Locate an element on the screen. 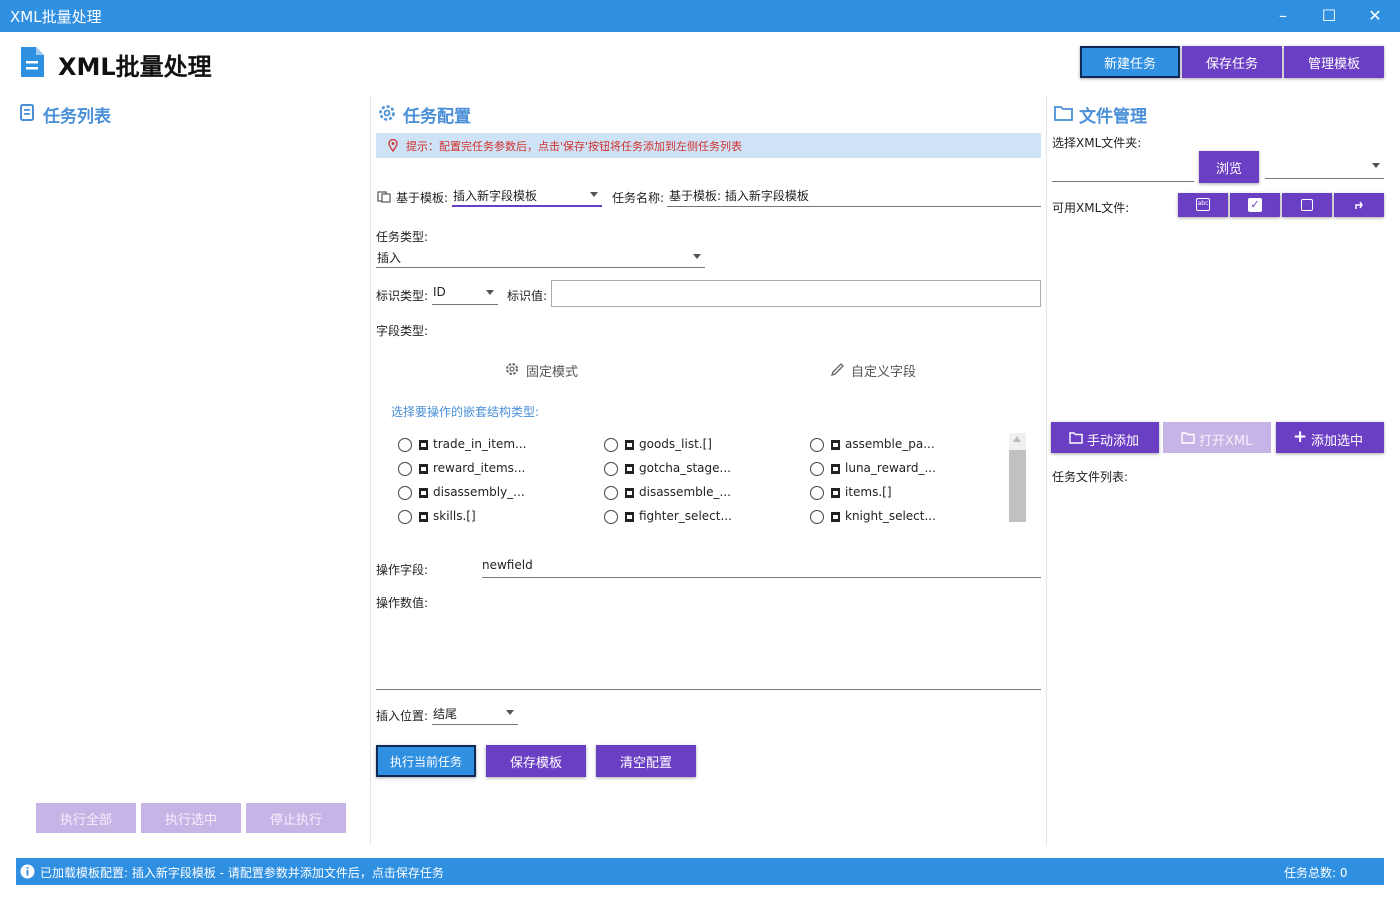 The height and width of the screenshot is (900, 1400). id-type-label: 标识类型: is located at coordinates (402, 296).